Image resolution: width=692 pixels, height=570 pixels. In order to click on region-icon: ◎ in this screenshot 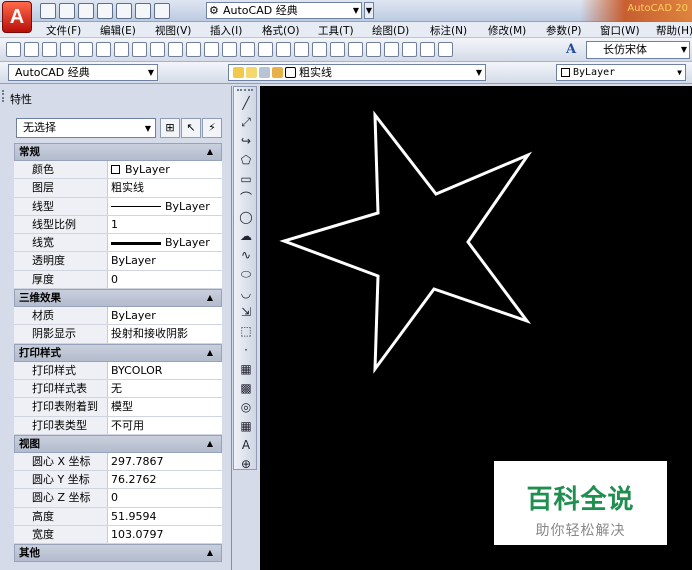, I will do `click(246, 407)`.